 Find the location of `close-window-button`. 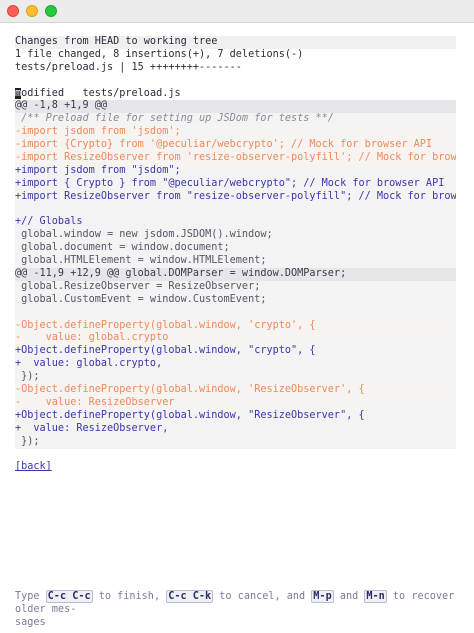

close-window-button is located at coordinates (13, 11).